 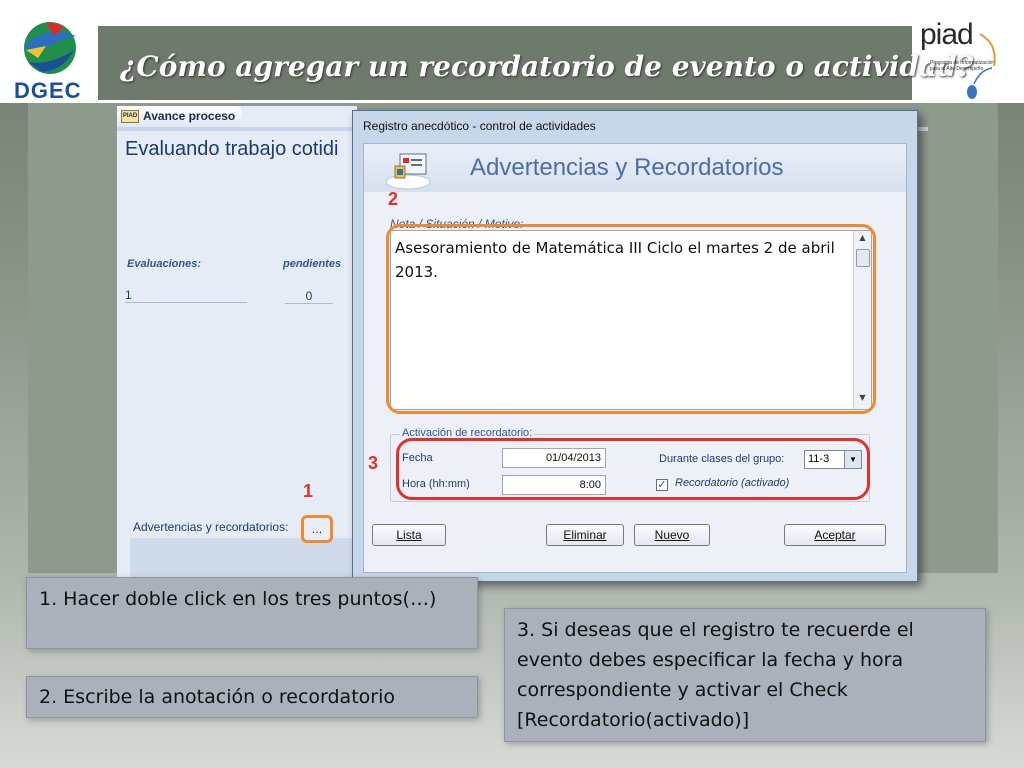 I want to click on evaluaciones-value: 1, so click(x=186, y=295).